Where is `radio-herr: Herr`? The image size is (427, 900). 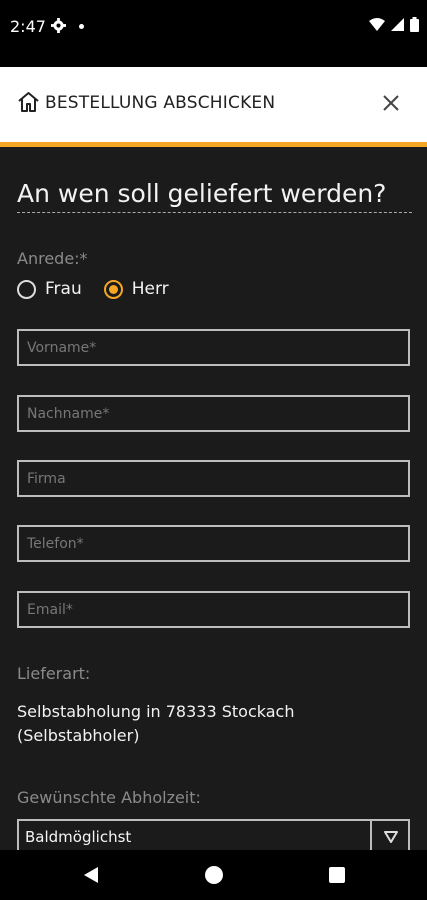
radio-herr: Herr is located at coordinates (136, 289).